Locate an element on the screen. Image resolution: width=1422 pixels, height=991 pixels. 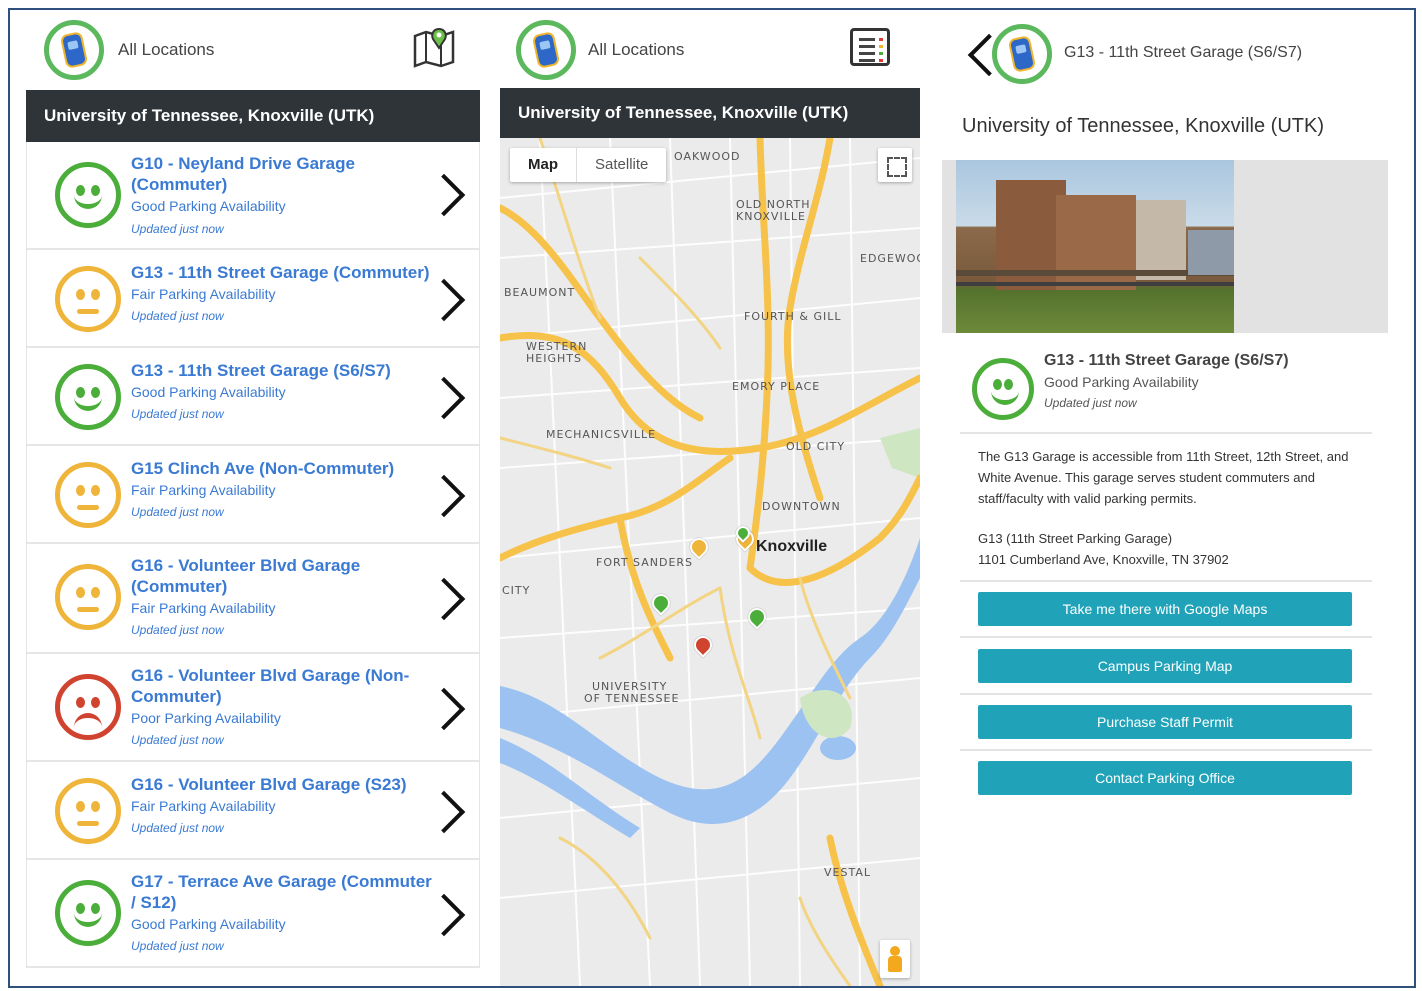
map-type-satellite-button: Satellite is located at coordinates (621, 165).